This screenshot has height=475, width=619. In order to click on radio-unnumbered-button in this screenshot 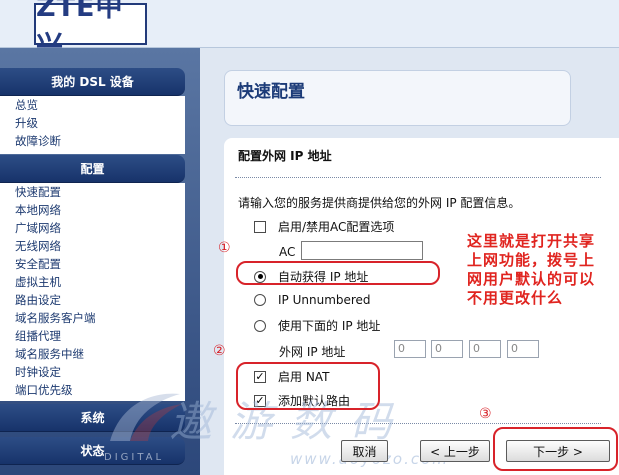, I will do `click(260, 300)`.